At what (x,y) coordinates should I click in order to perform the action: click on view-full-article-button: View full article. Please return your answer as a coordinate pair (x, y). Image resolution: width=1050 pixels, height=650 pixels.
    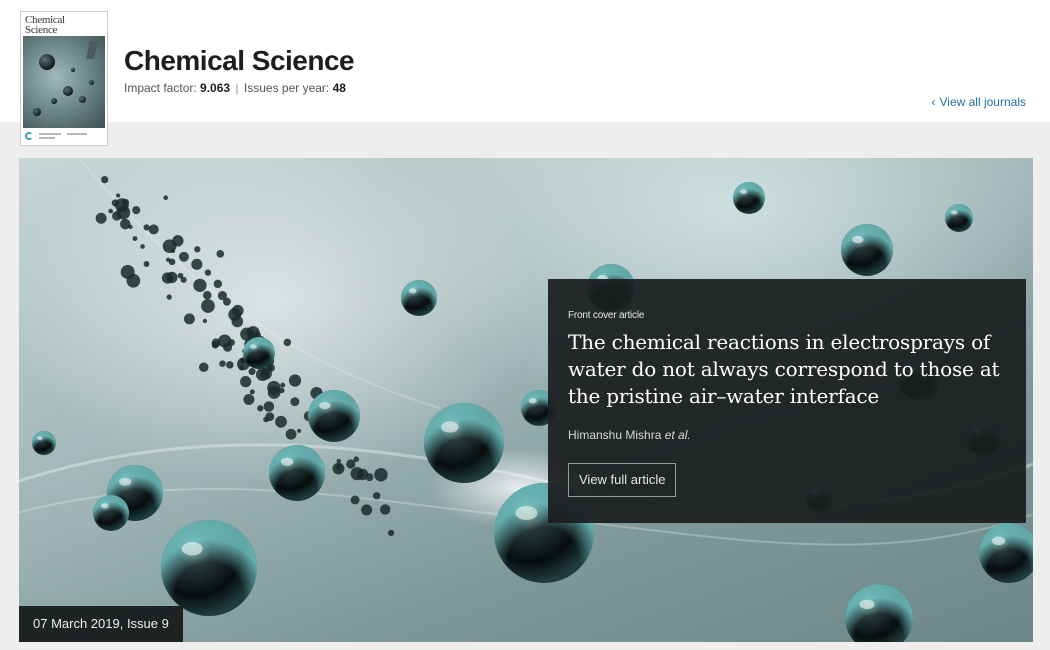
    Looking at the image, I should click on (622, 480).